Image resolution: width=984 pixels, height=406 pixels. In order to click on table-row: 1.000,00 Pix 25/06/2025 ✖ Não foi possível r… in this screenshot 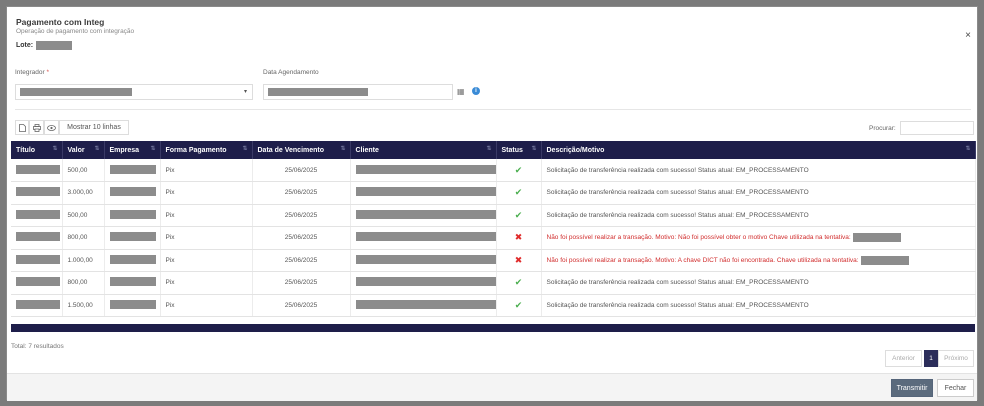, I will do `click(493, 260)`.